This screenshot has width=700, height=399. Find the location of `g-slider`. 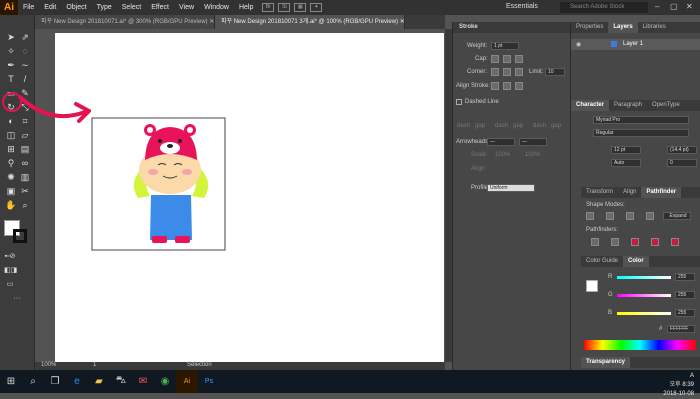

g-slider is located at coordinates (644, 295).